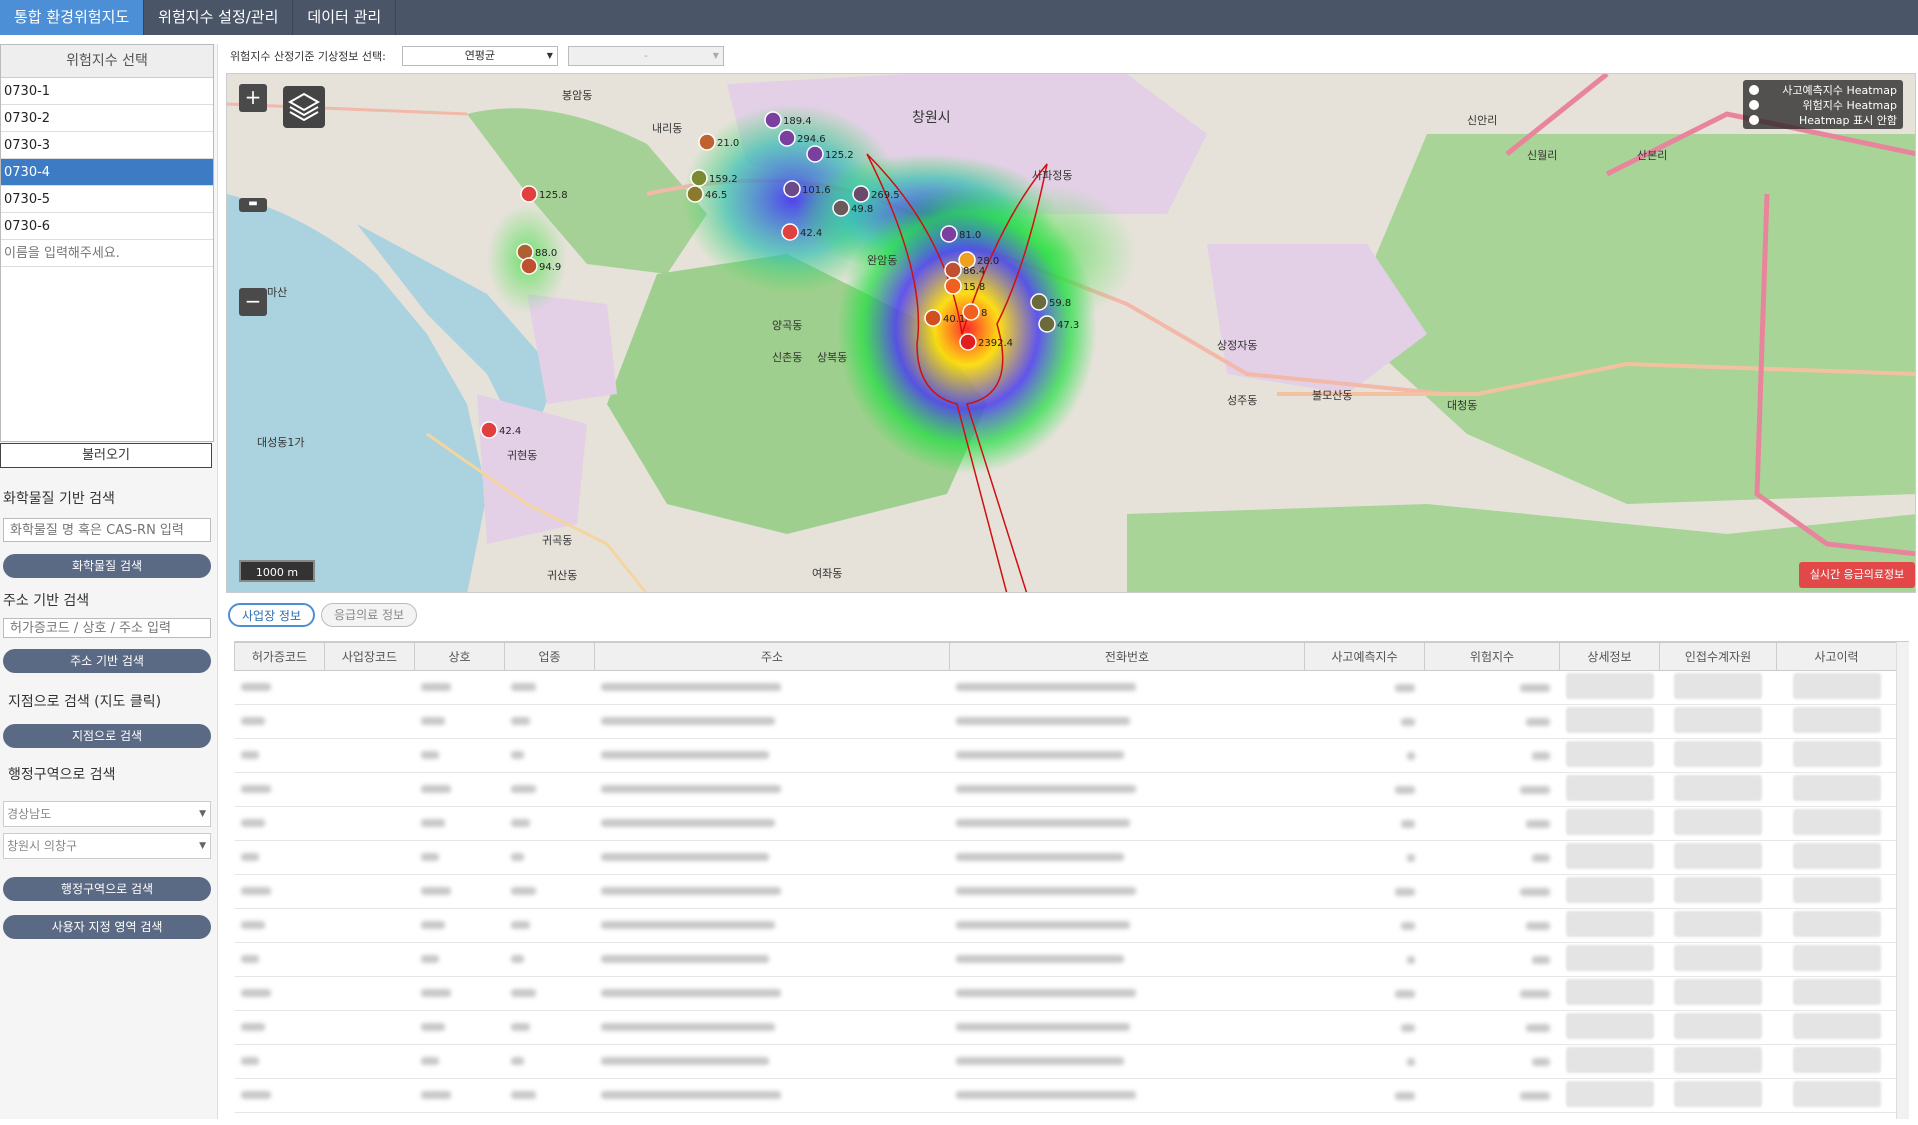 The width and height of the screenshot is (1918, 1125). Describe the element at coordinates (788, 120) in the screenshot. I see `map-marker: 189.4` at that location.